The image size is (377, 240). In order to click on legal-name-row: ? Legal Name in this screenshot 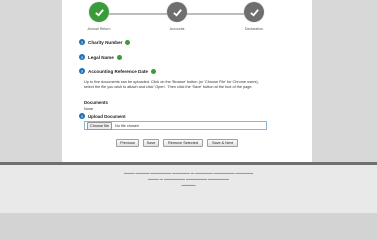, I will do `click(100, 57)`.